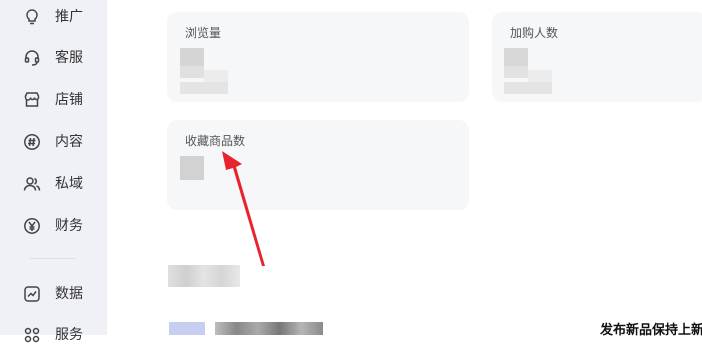 The height and width of the screenshot is (350, 702). What do you see at coordinates (69, 17) in the screenshot?
I see `sidebar-item-label: 推广` at bounding box center [69, 17].